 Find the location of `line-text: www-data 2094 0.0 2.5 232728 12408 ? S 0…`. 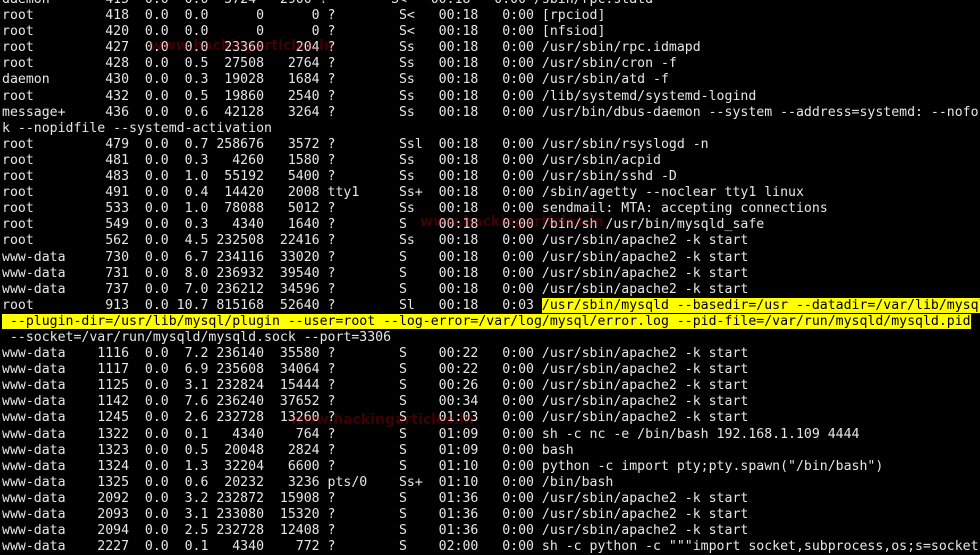

line-text: www-data 2094 0.0 2.5 232728 12408 ? S 0… is located at coordinates (375, 531).